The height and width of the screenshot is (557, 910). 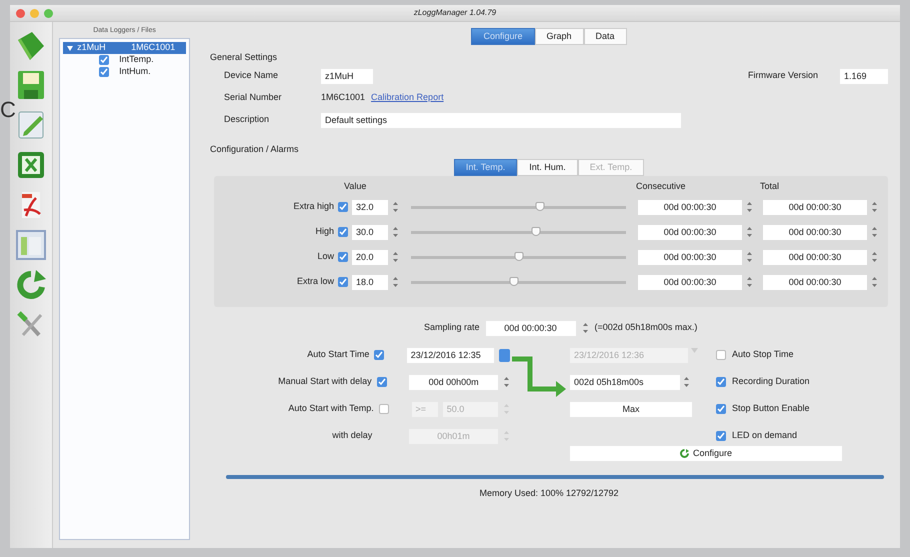 What do you see at coordinates (255, 149) in the screenshot?
I see `section-title: Configuration / Alarms` at bounding box center [255, 149].